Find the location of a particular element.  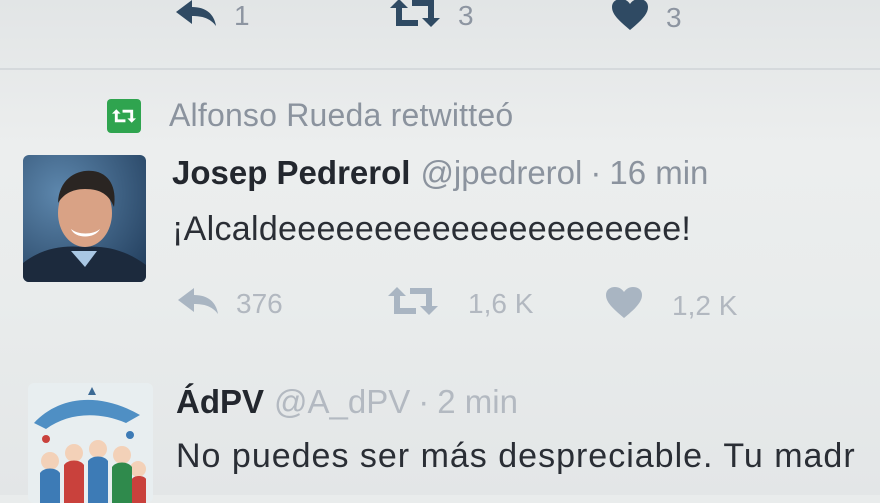

author-handle: @jpedrerol is located at coordinates (501, 172).